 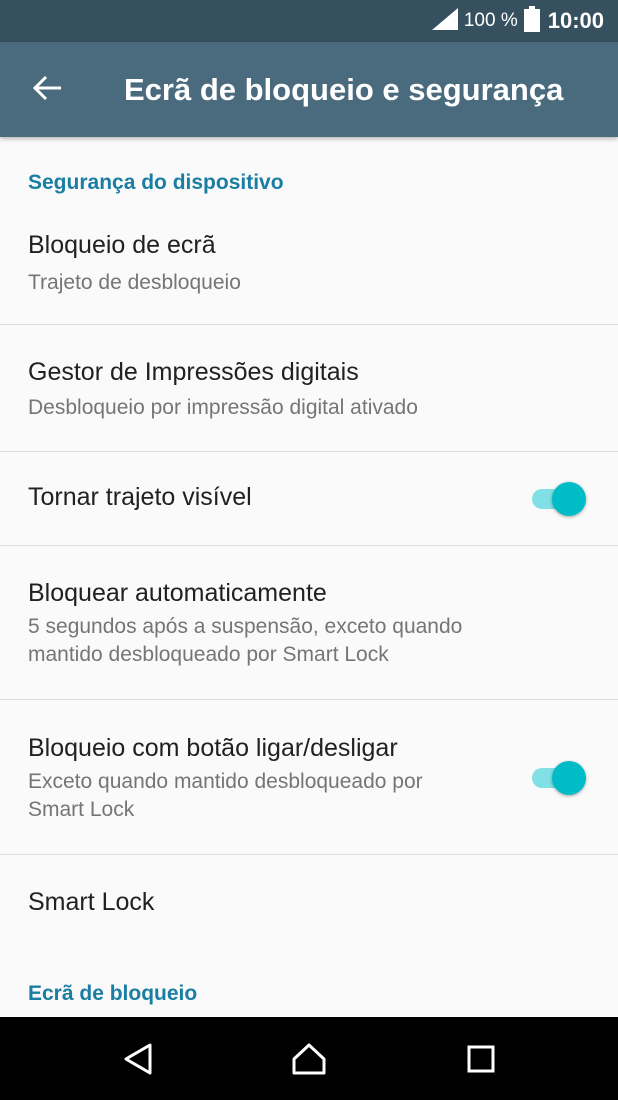 I want to click on setting-title: Smart Lock, so click(x=91, y=902).